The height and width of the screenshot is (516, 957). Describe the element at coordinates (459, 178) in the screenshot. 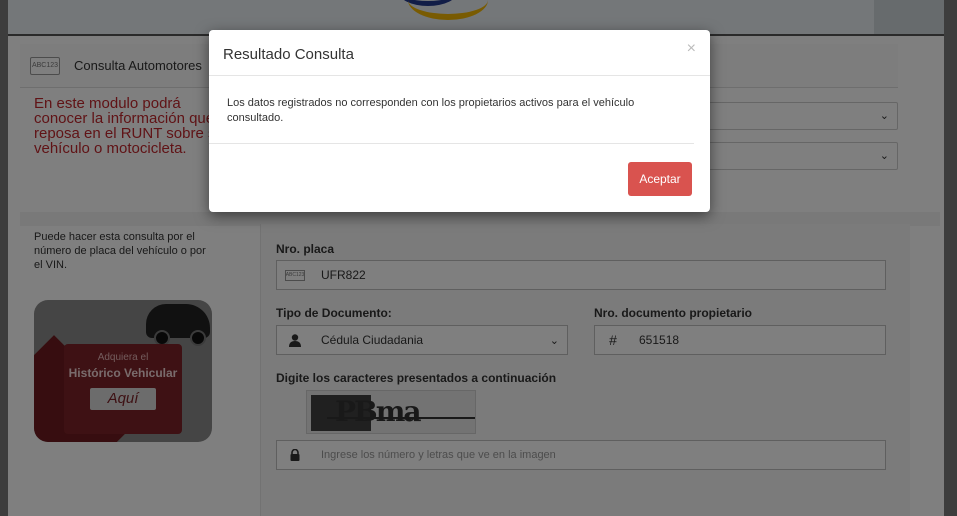

I see `modal-footer: Aceptar` at that location.